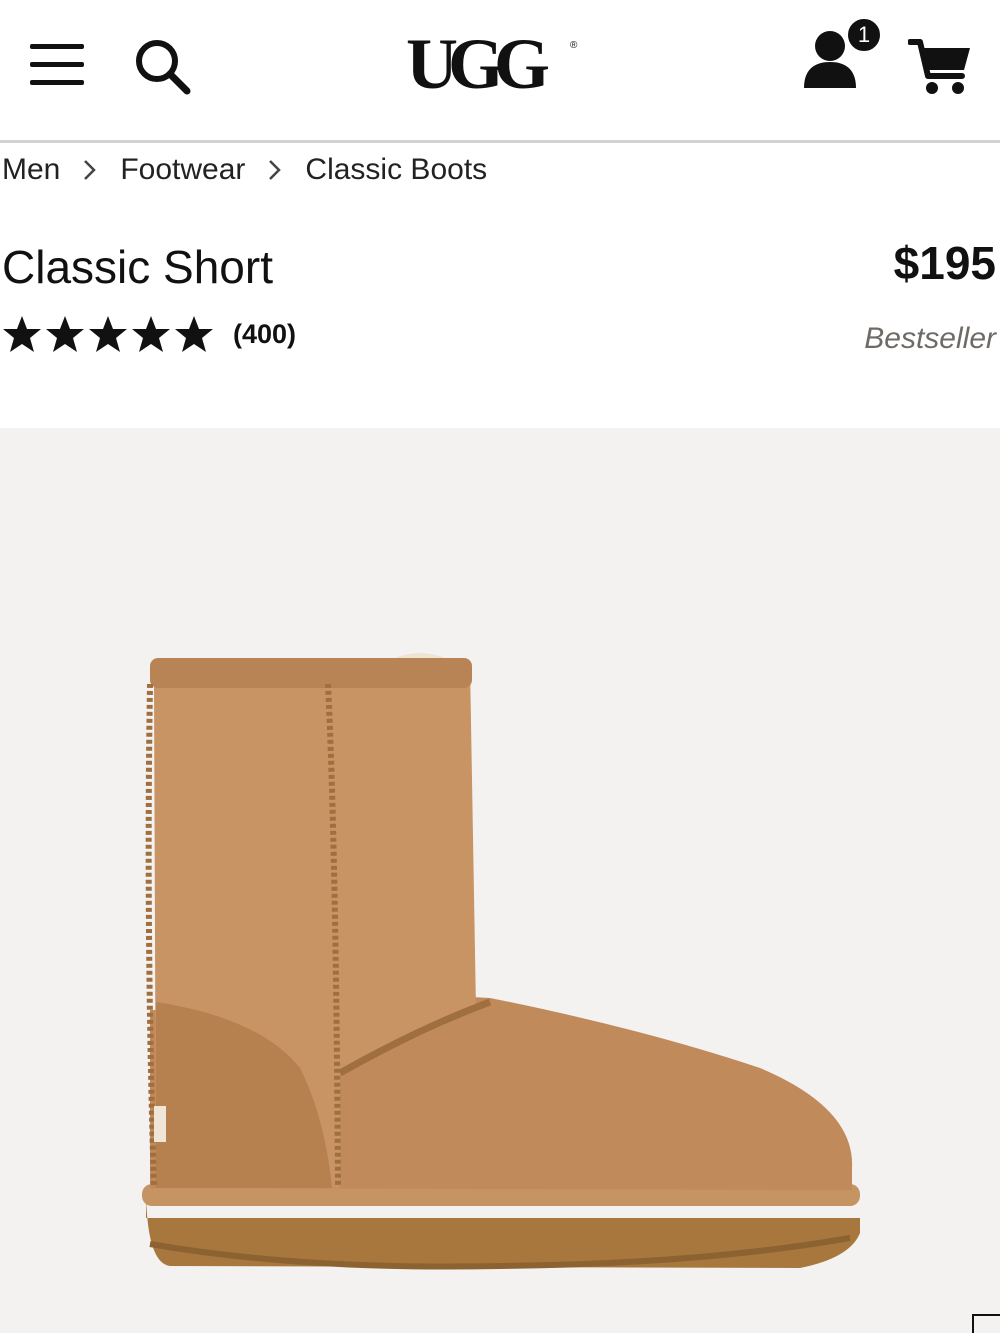 This screenshot has width=1000, height=1333. I want to click on menu-icon, so click(57, 65).